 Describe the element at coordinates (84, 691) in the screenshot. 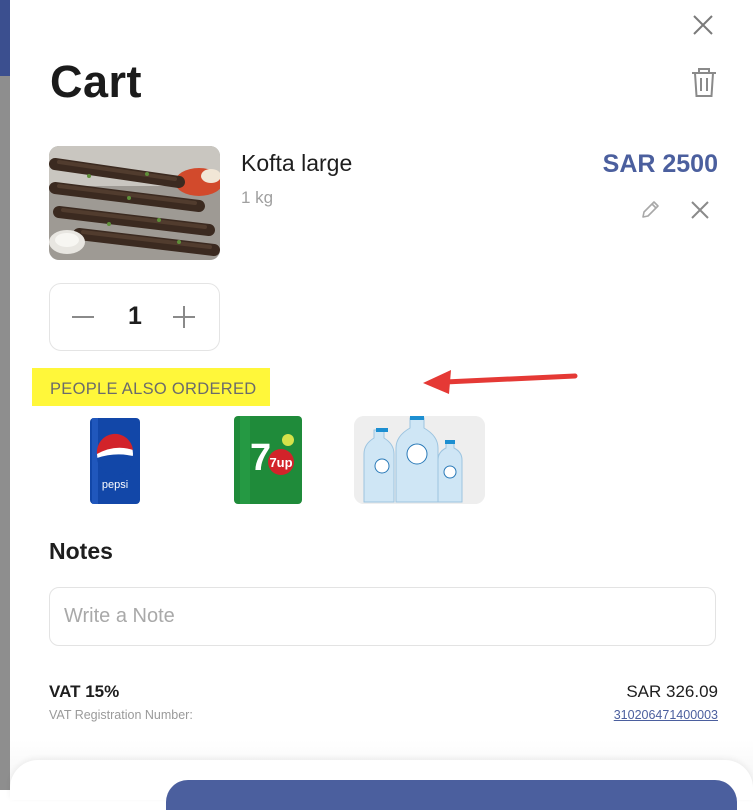

I see `vat-label: VAT 15%` at that location.